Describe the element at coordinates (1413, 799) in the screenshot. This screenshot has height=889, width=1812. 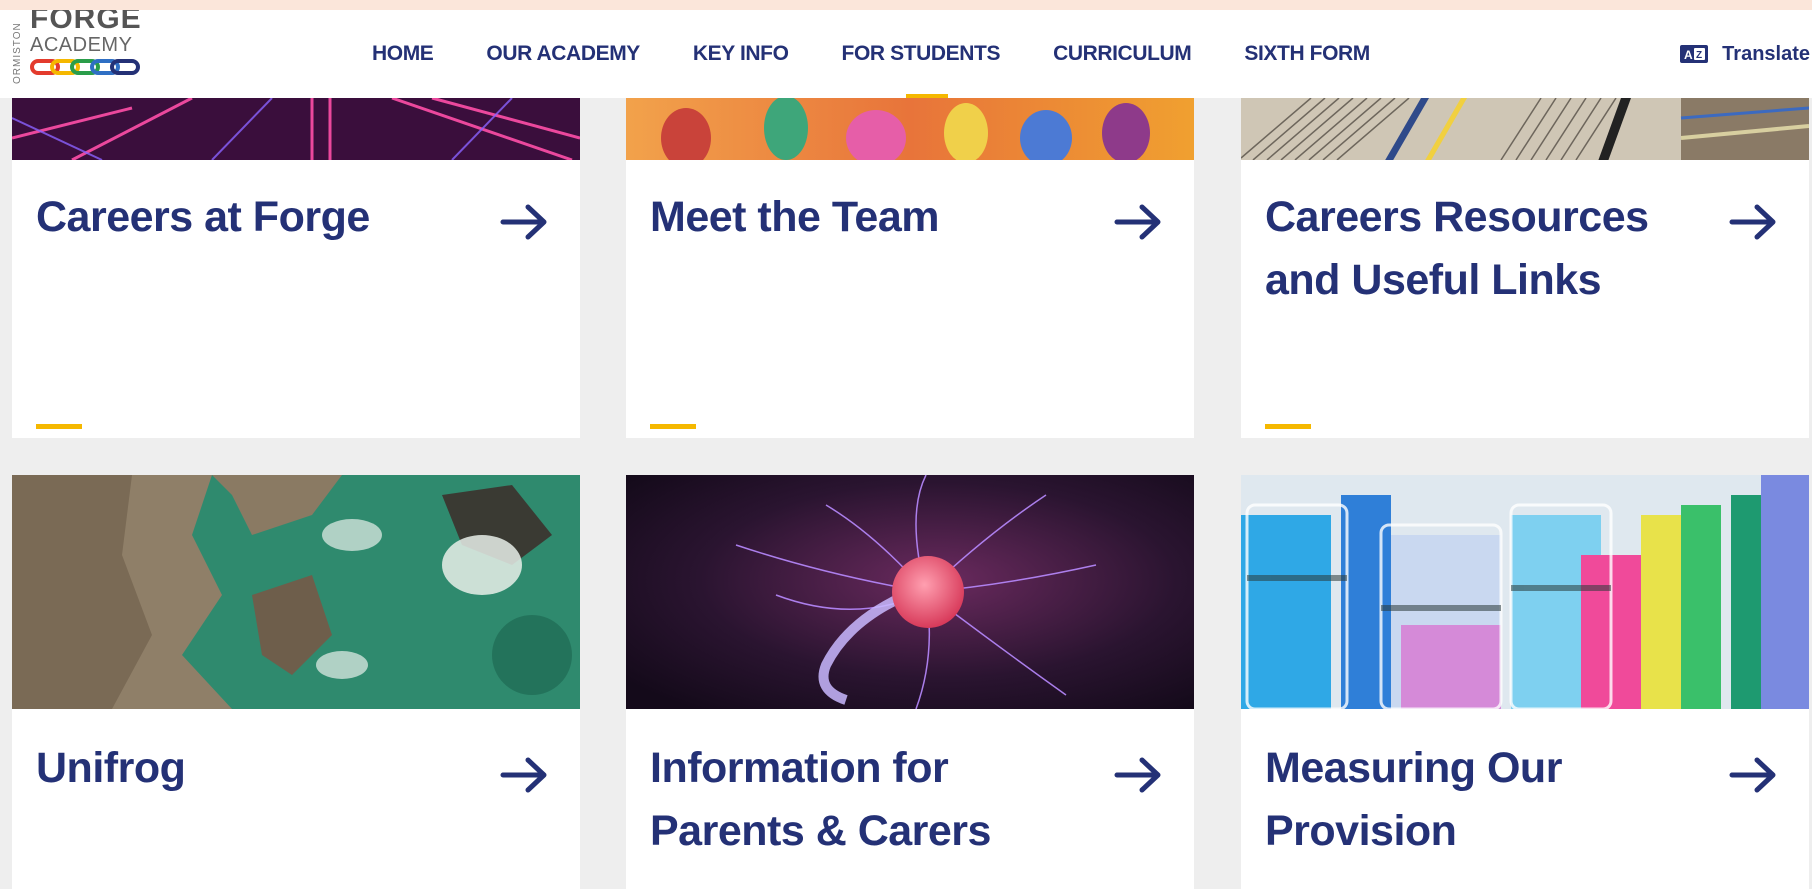
I see `card-title: Measuring Our Provision` at that location.